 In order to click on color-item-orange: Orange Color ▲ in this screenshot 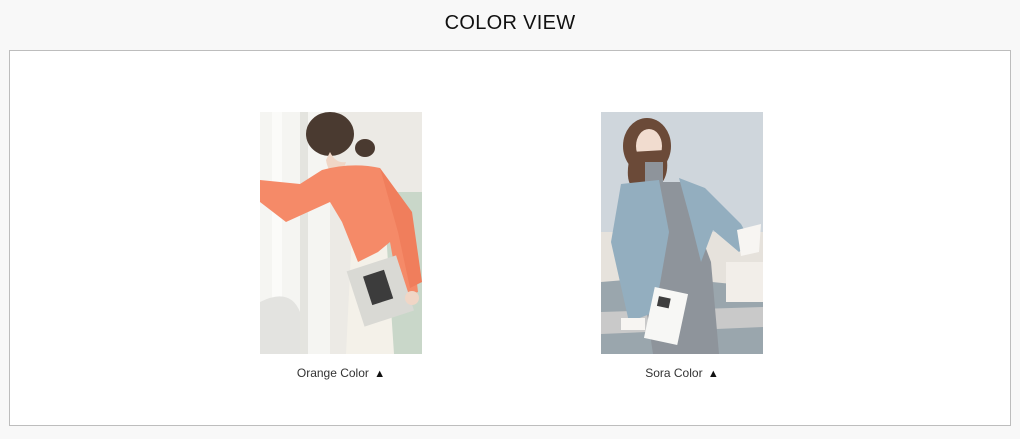, I will do `click(341, 246)`.